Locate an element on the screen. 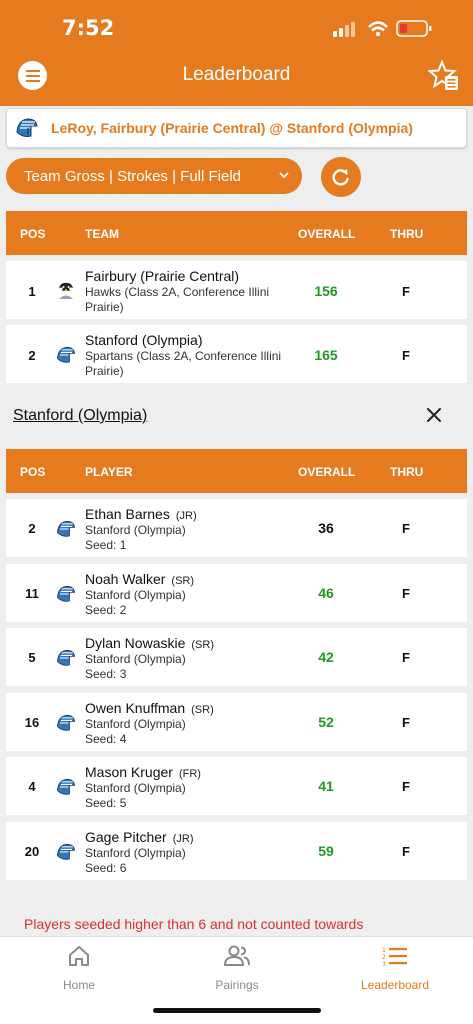  player-name: Mason Kruger is located at coordinates (129, 772).